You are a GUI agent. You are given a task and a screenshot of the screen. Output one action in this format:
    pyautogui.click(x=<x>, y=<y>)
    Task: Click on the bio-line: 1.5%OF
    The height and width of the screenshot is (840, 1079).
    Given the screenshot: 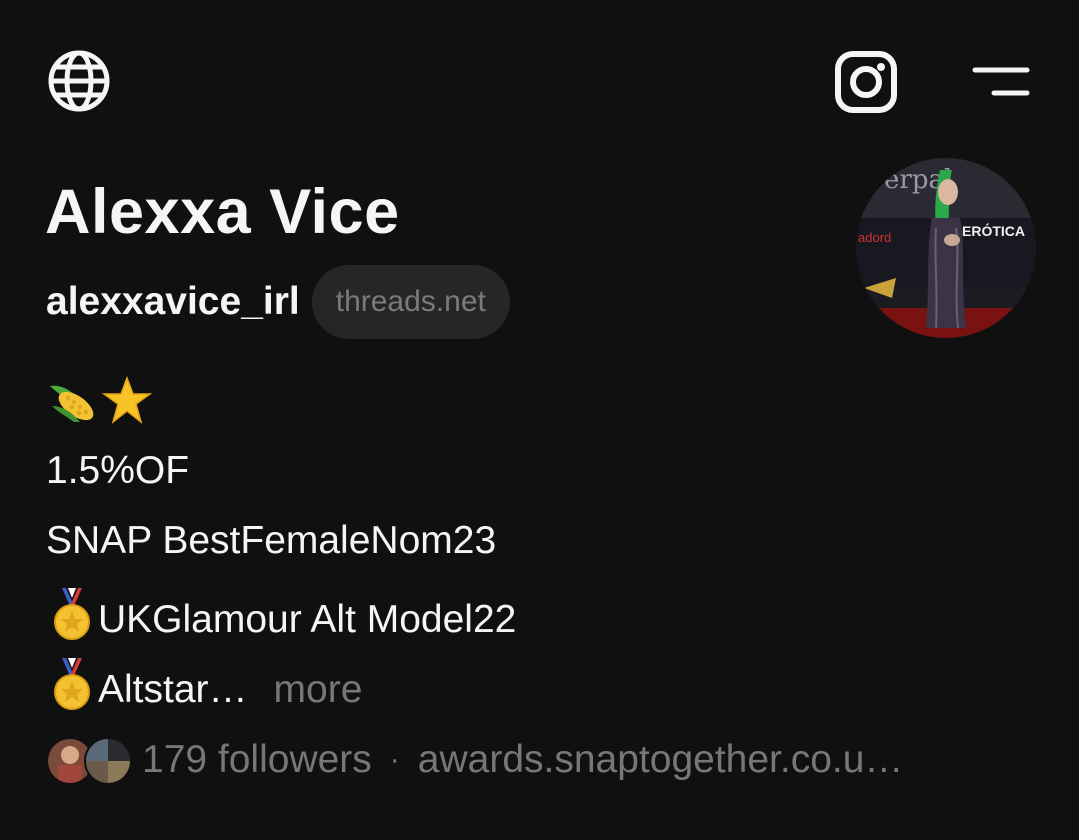 What is the action you would take?
    pyautogui.click(x=118, y=470)
    